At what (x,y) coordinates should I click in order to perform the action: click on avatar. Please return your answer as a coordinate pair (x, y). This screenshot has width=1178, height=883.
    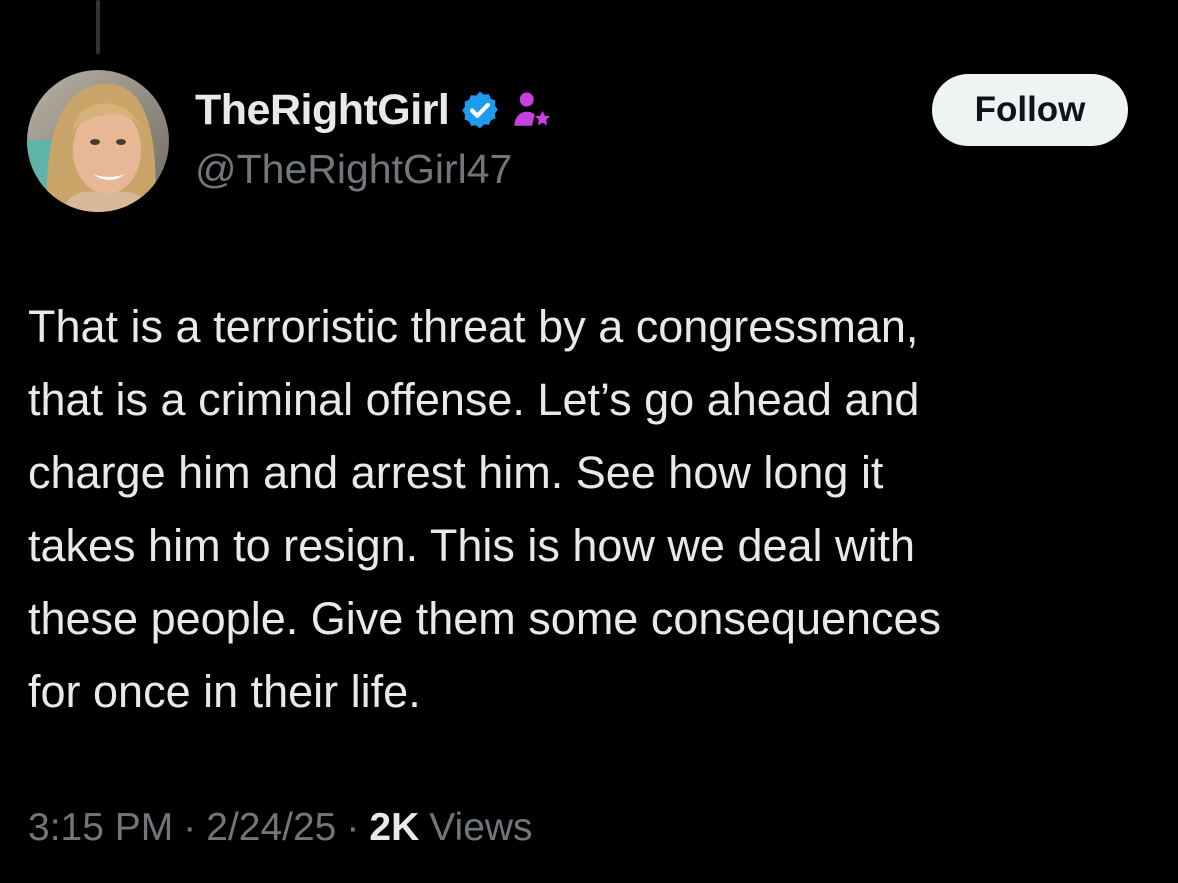
    Looking at the image, I should click on (98, 141).